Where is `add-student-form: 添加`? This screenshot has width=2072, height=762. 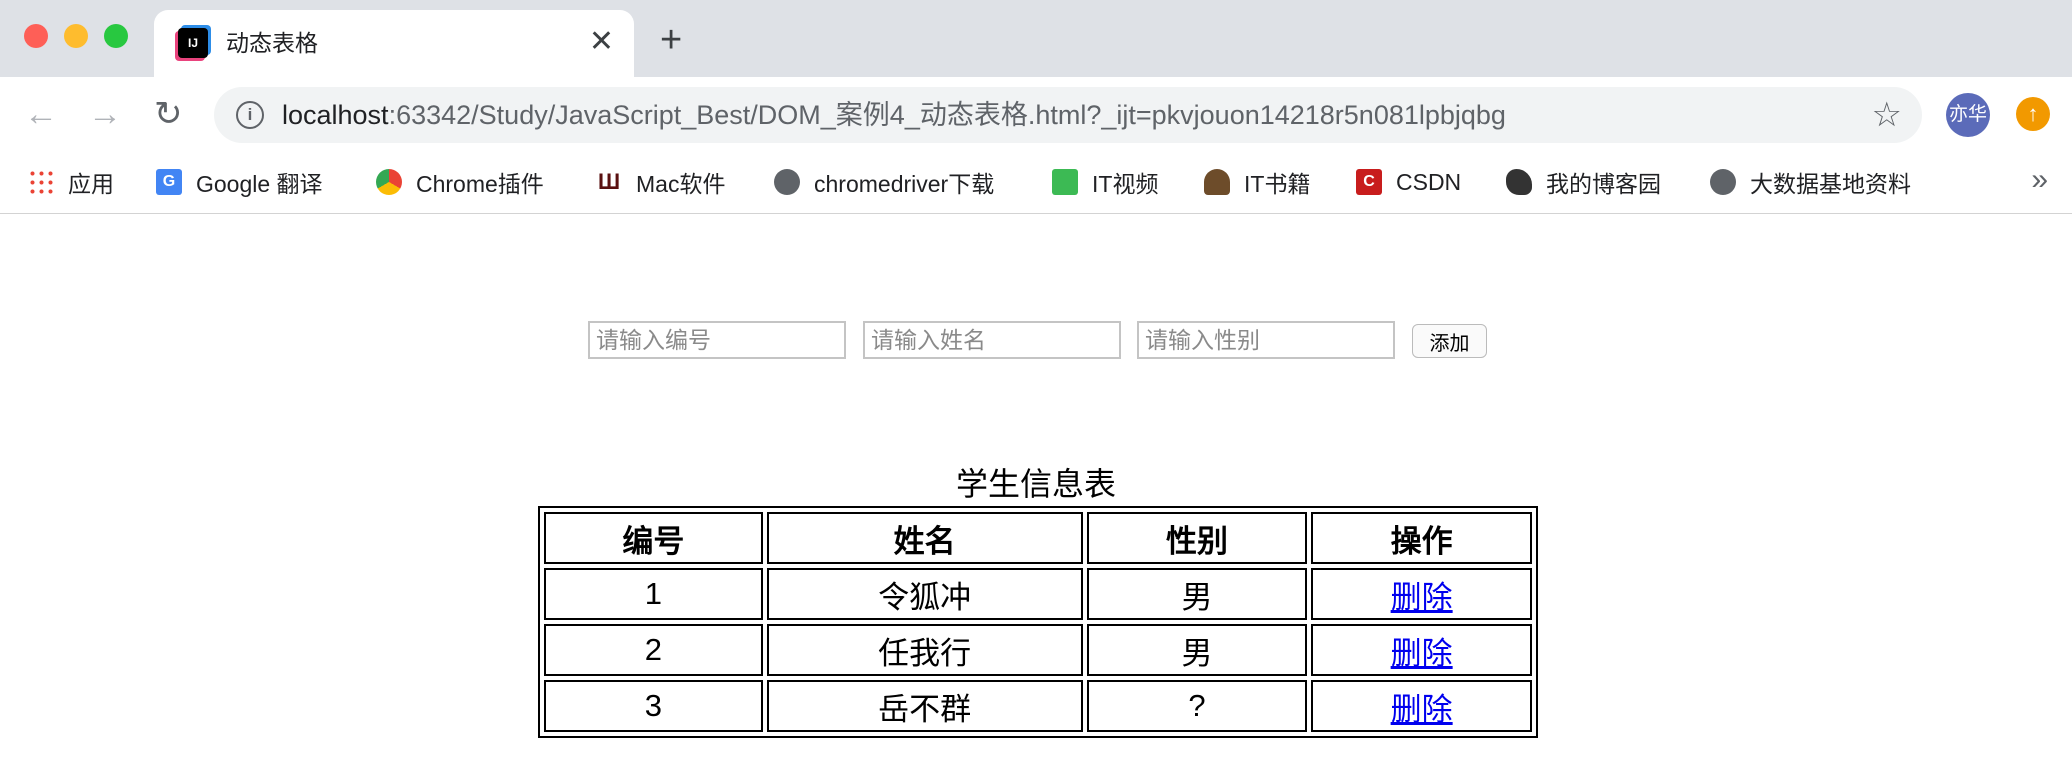 add-student-form: 添加 is located at coordinates (1036, 341).